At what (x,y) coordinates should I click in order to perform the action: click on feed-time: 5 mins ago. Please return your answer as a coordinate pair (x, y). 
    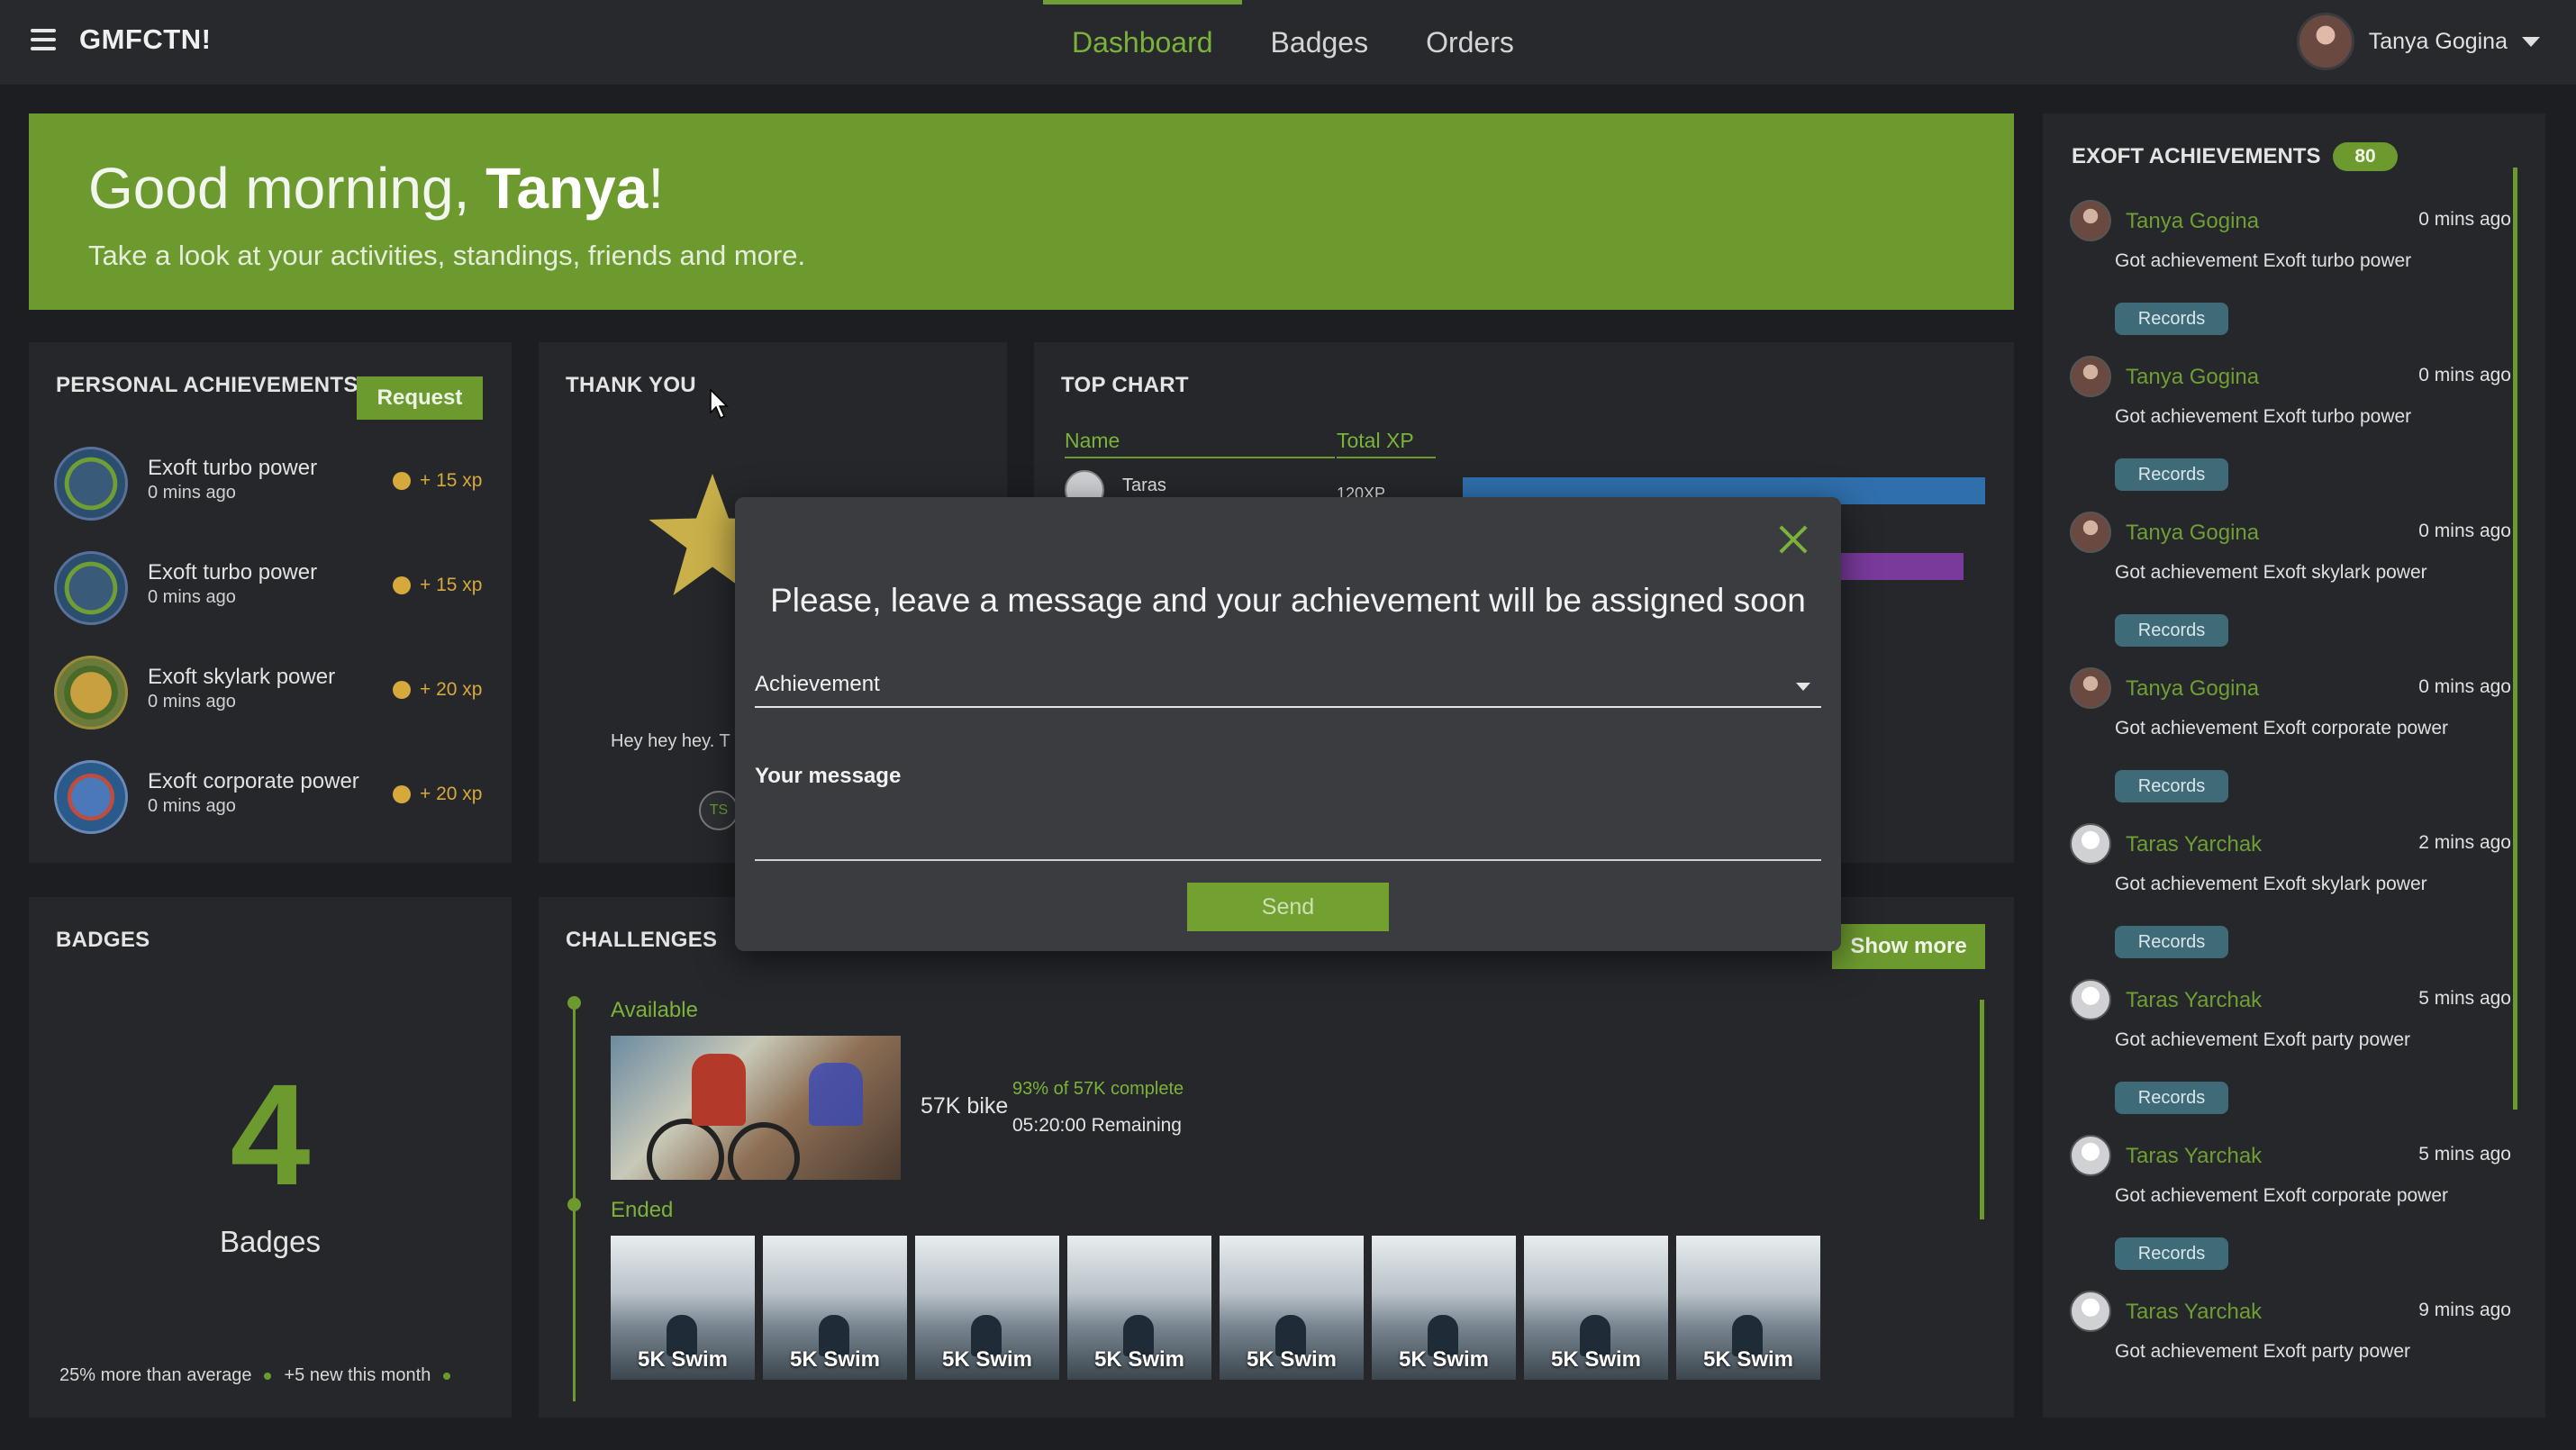
    Looking at the image, I should click on (2464, 999).